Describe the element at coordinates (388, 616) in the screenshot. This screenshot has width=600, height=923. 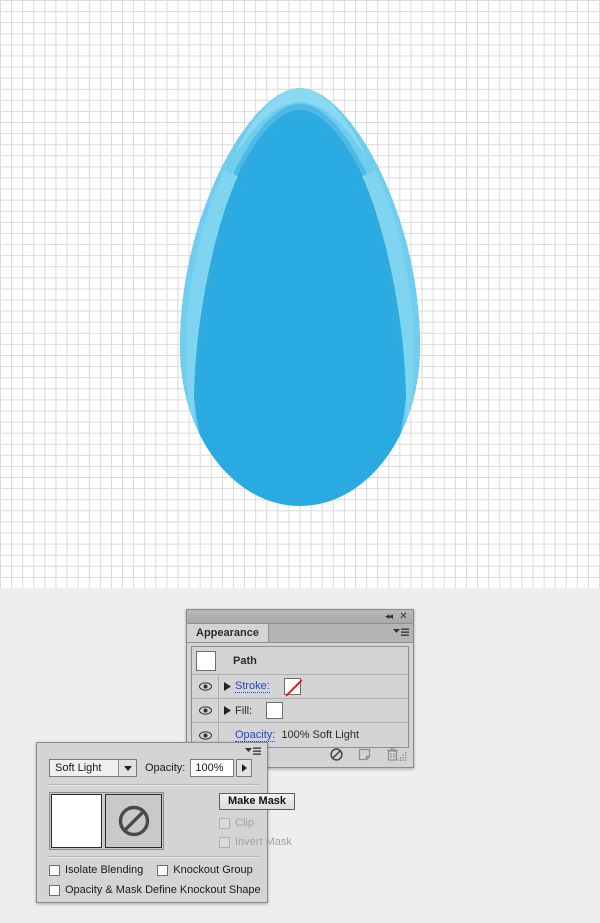
I see `collapse-icon: ◂◂` at that location.